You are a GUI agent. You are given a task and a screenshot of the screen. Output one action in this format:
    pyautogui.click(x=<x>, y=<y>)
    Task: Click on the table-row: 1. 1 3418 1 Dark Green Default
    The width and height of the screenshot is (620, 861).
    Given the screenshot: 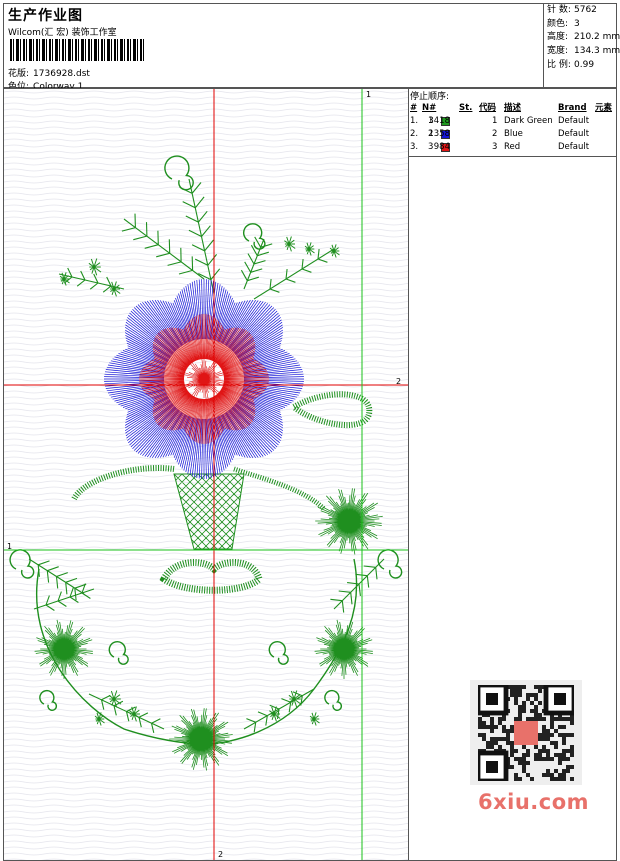 What is the action you would take?
    pyautogui.click(x=512, y=121)
    